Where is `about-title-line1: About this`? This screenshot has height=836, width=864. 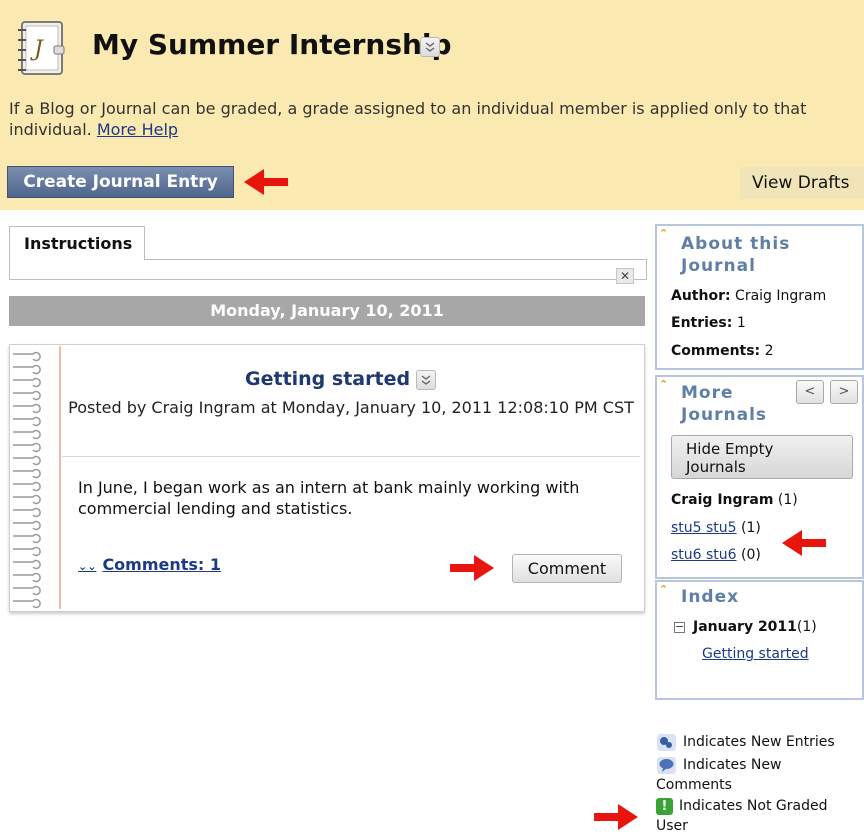
about-title-line1: About this is located at coordinates (736, 244).